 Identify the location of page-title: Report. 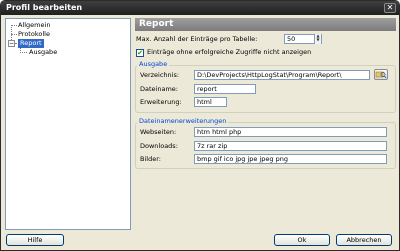
(156, 24).